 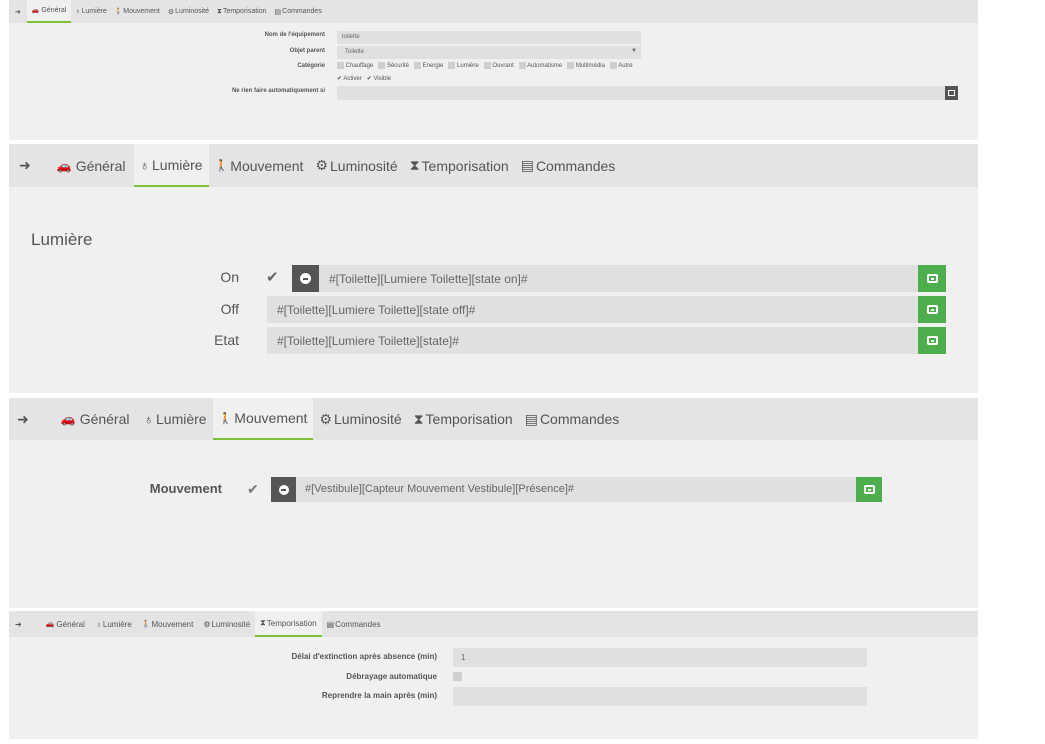 What do you see at coordinates (618, 278) in the screenshot?
I see `on-command-input: #[Toilette][Lumiere Toilette][state on]#` at bounding box center [618, 278].